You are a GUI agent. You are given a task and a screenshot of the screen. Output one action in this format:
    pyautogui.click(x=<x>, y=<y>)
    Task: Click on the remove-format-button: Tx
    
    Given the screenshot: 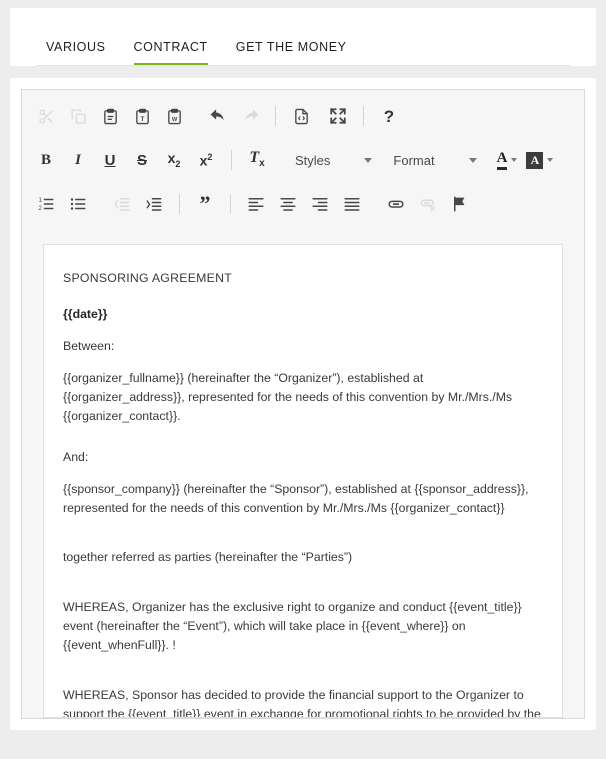 What is the action you would take?
    pyautogui.click(x=257, y=160)
    